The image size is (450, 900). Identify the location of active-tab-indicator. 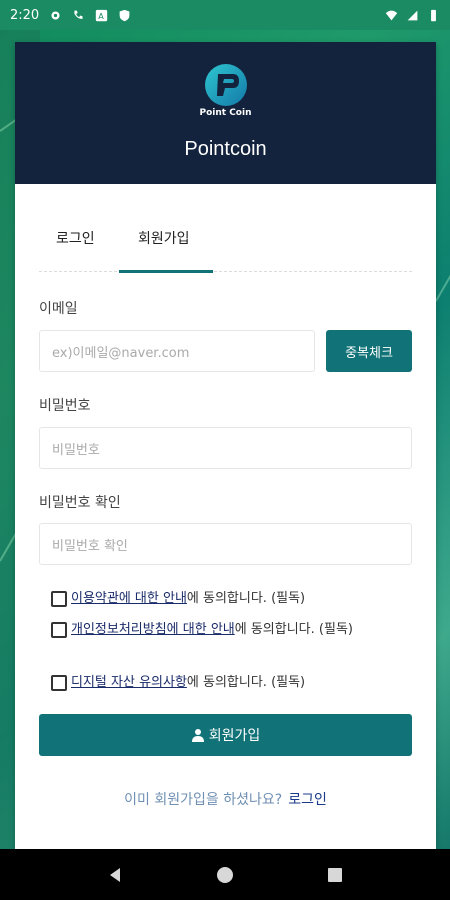
(166, 271).